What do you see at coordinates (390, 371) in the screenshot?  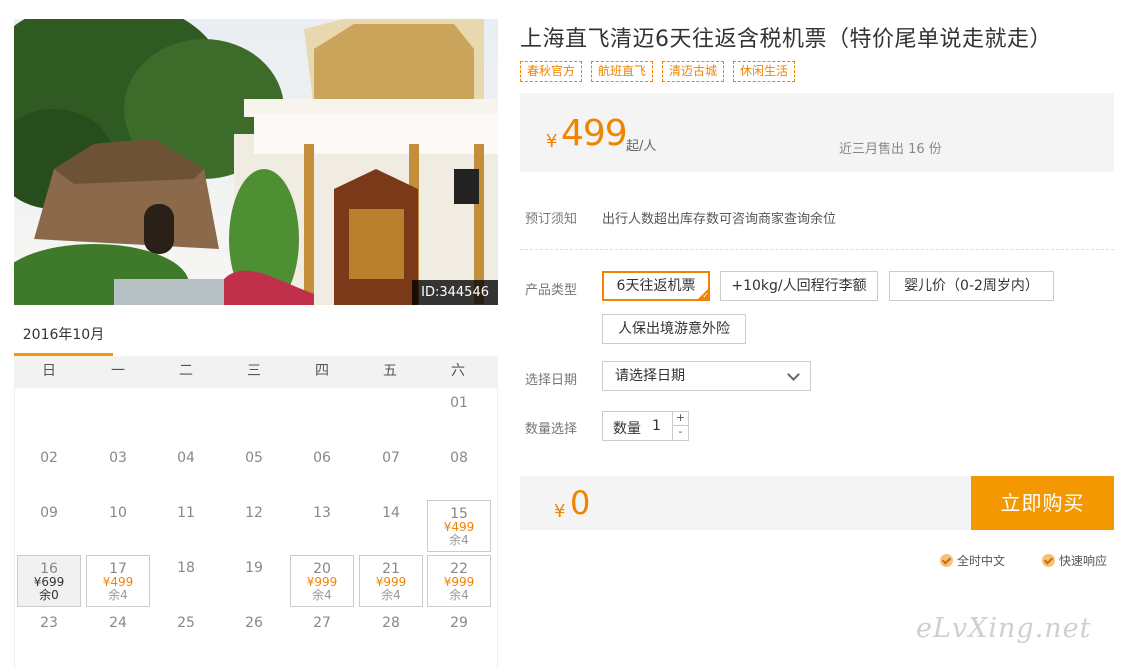 I see `weekday-fri: 五` at bounding box center [390, 371].